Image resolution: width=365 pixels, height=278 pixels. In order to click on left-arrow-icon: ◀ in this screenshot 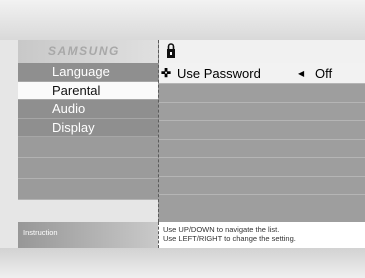, I will do `click(301, 73)`.